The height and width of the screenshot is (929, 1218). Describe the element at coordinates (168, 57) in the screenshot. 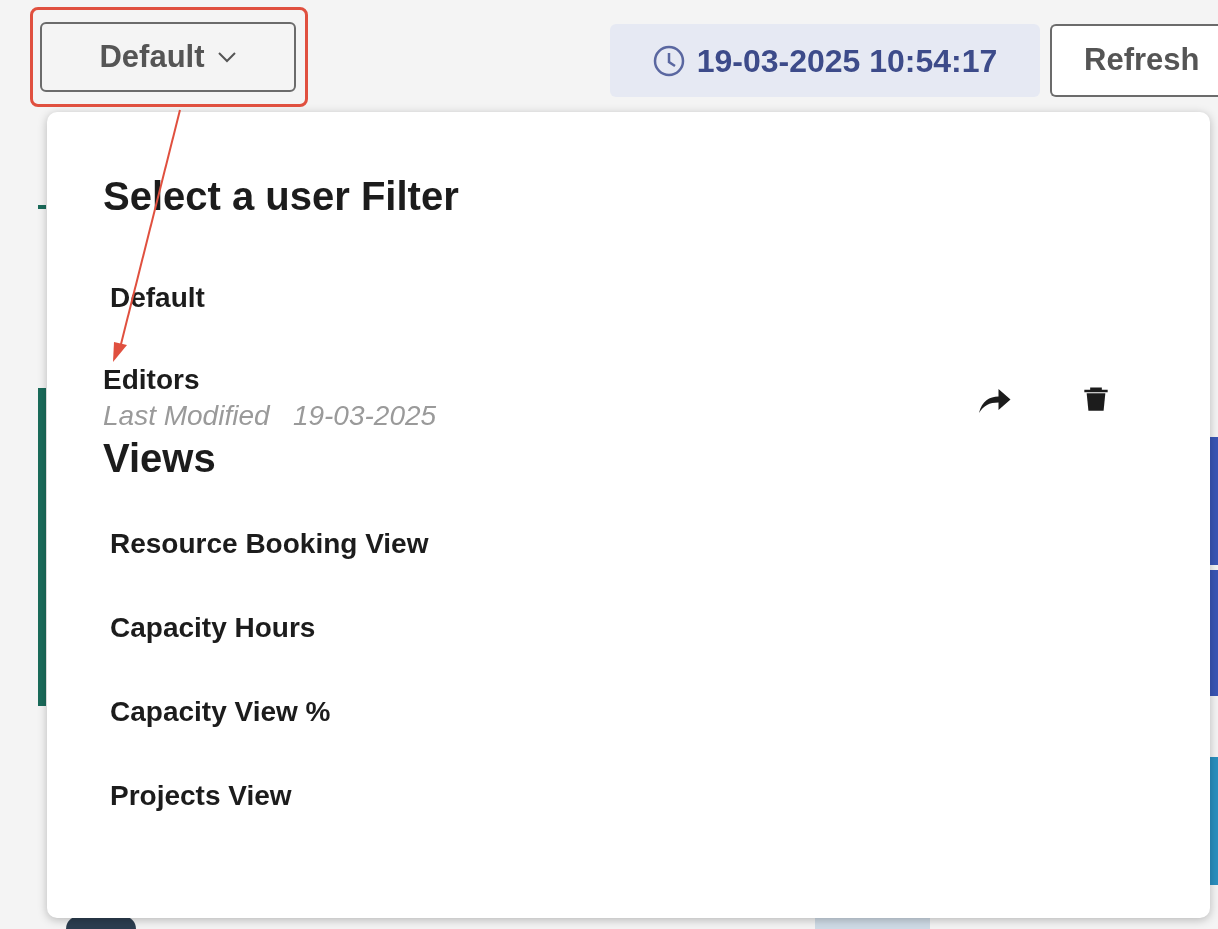

I see `filter-dropdown-button: Default` at that location.